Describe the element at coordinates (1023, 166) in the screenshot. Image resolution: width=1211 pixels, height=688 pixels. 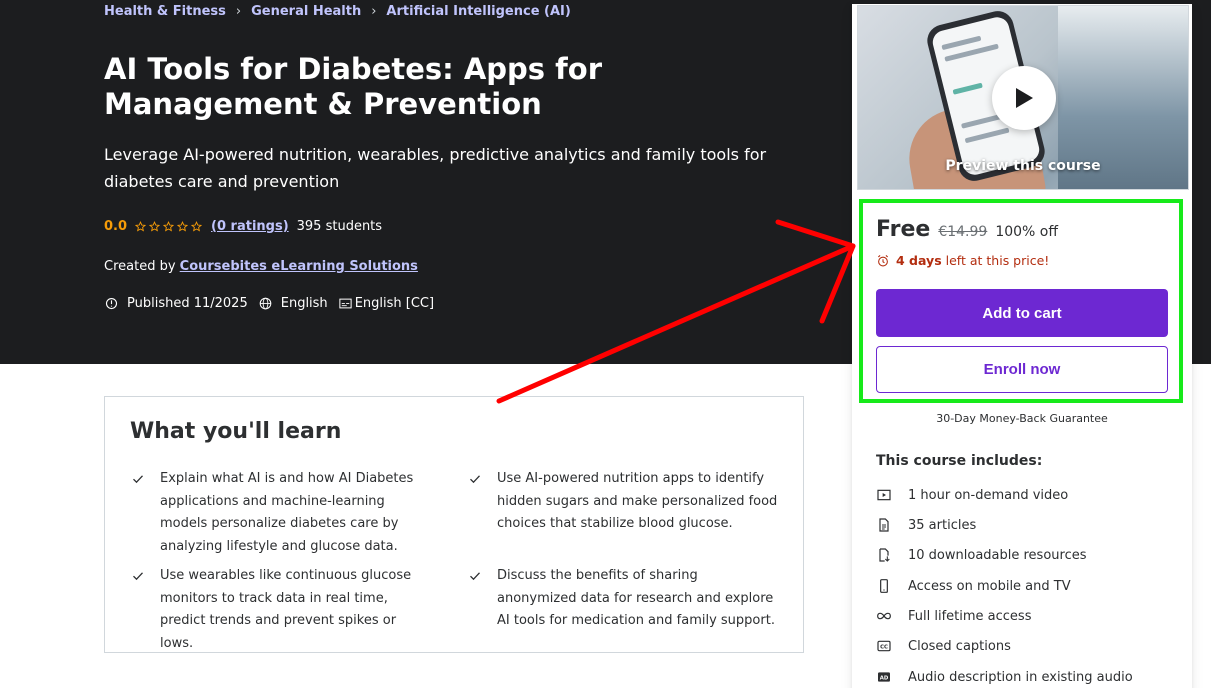
I see `preview-label: Preview this course` at that location.